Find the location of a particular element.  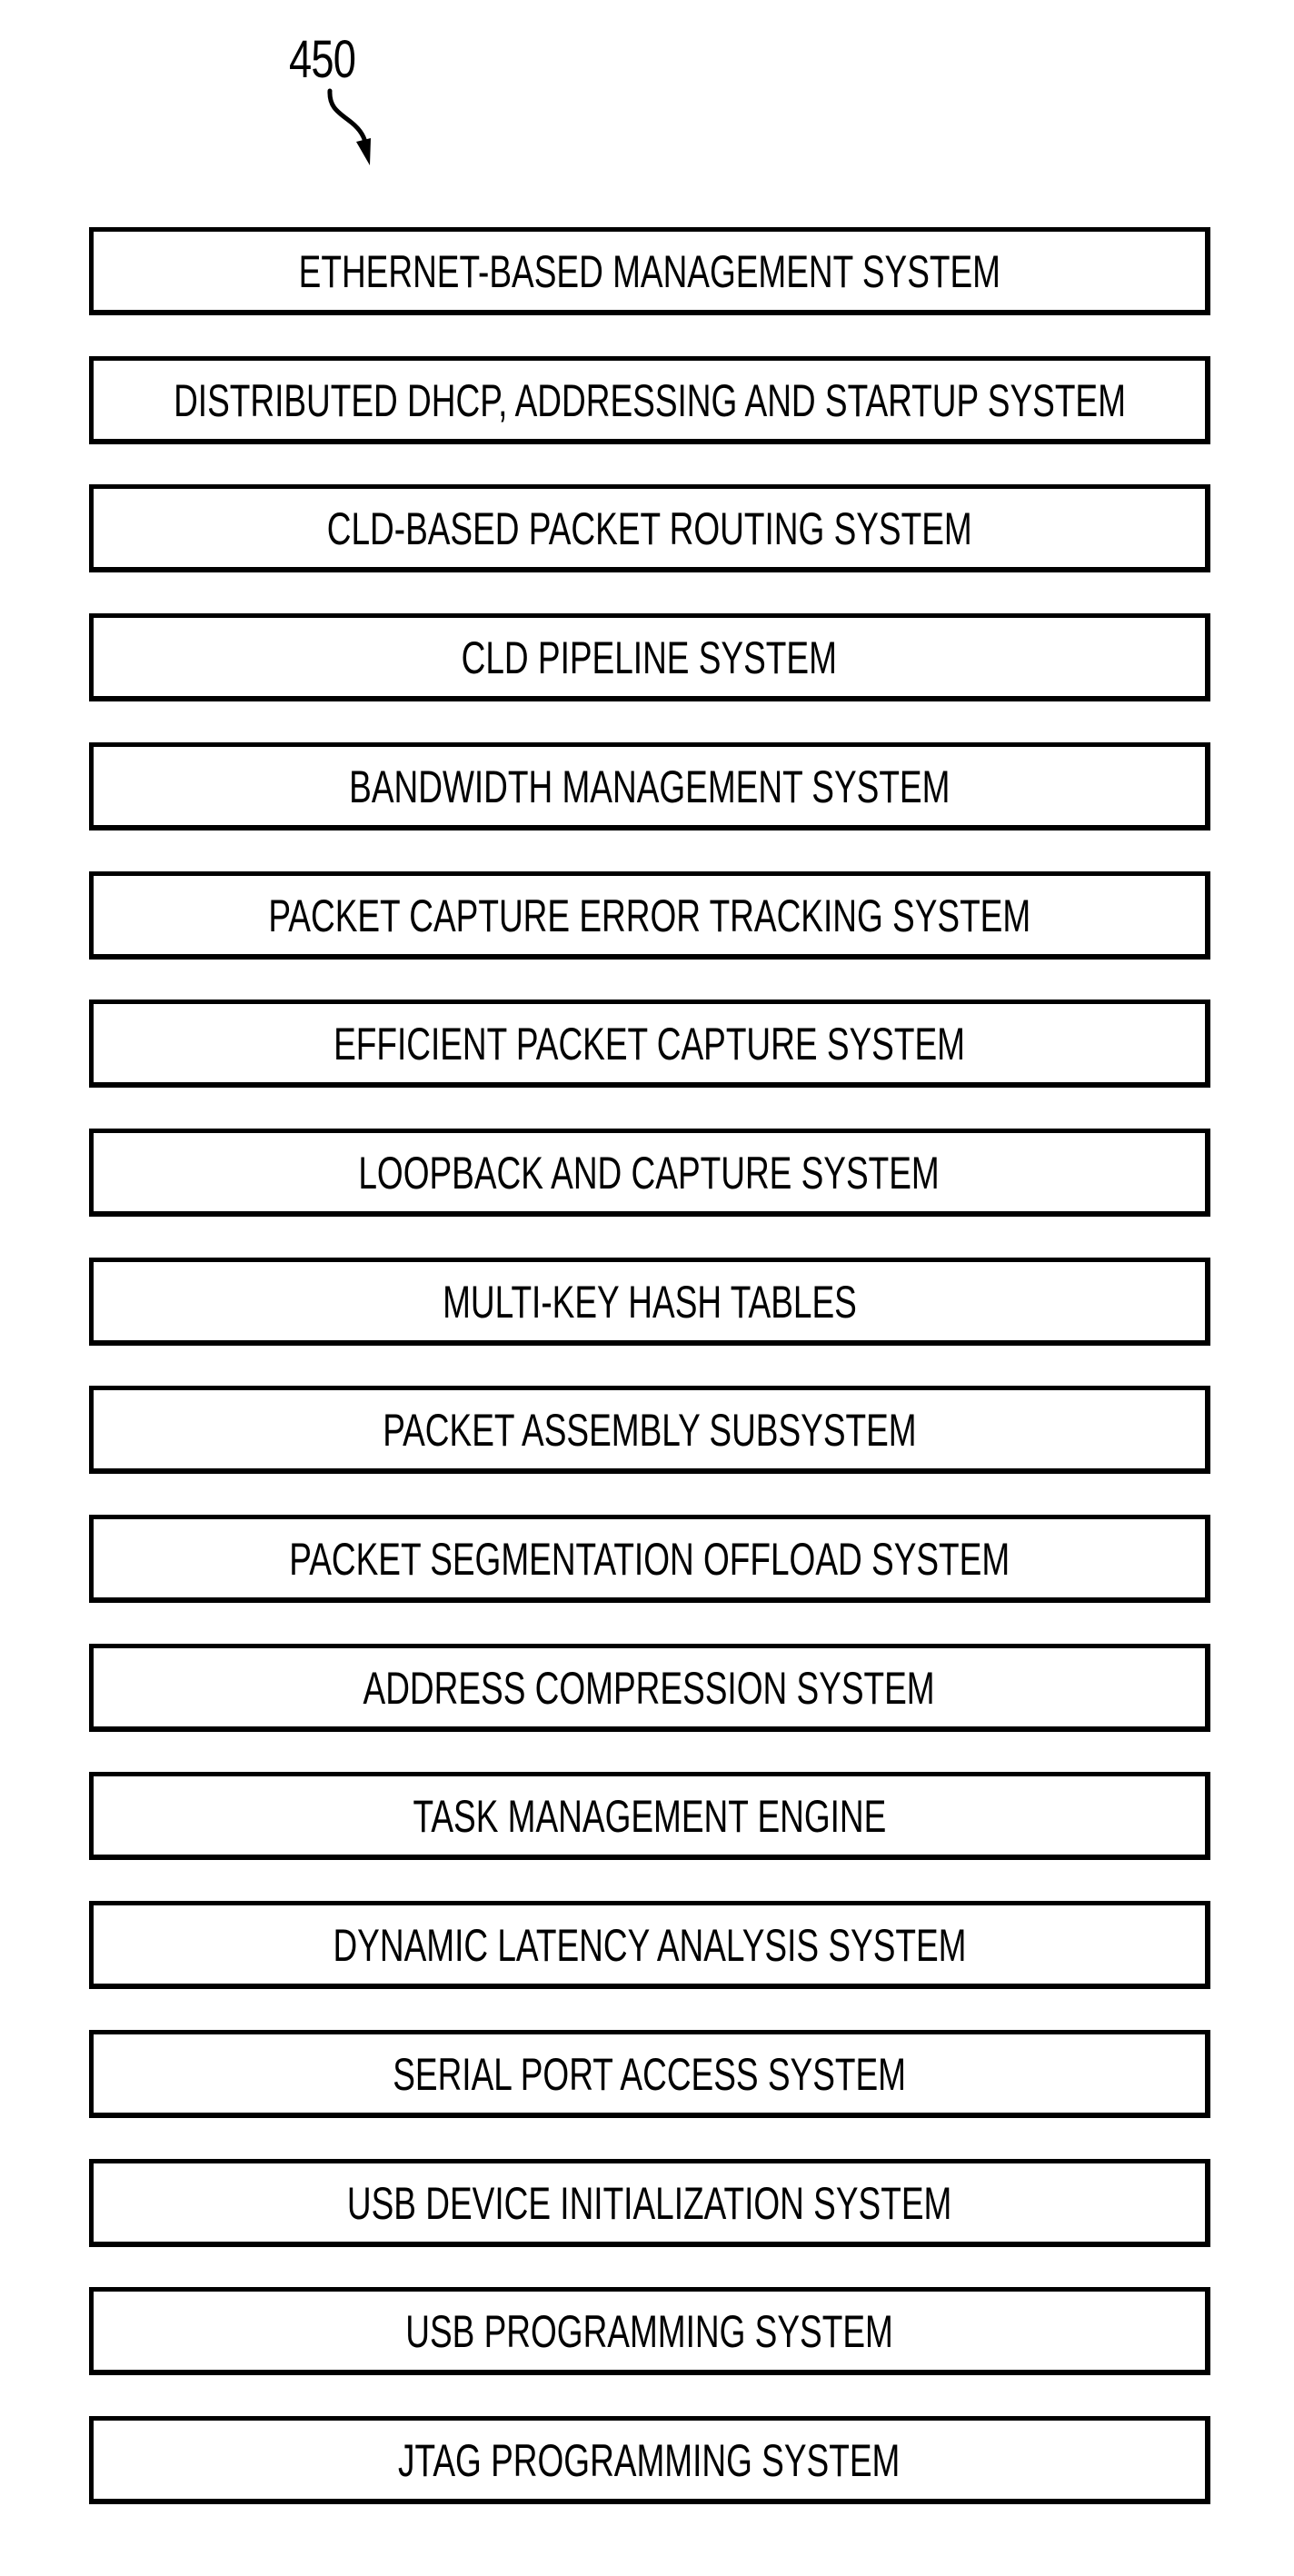

block-label: USB PROGRAMMING SYSTEM is located at coordinates (649, 2331).